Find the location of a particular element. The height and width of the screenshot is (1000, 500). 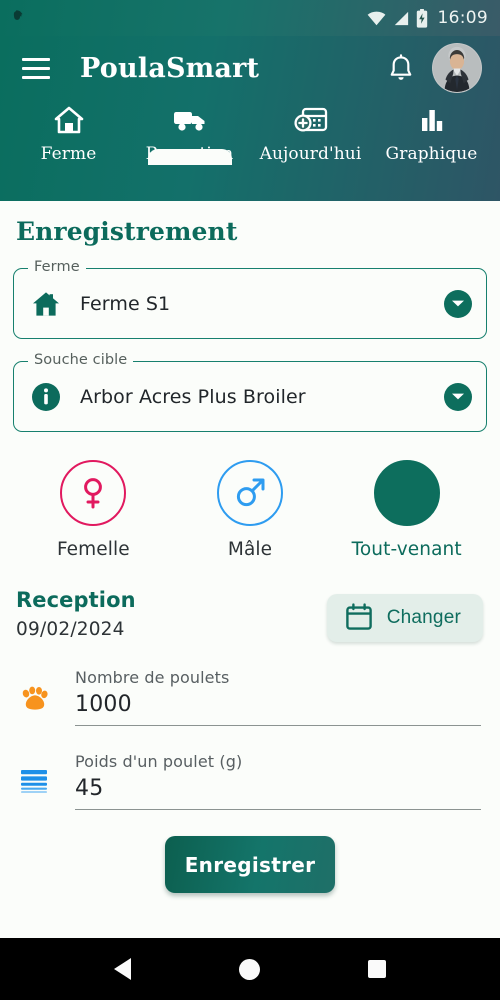

chicken-weight-label: Poids d'un poulet (g) is located at coordinates (159, 761).